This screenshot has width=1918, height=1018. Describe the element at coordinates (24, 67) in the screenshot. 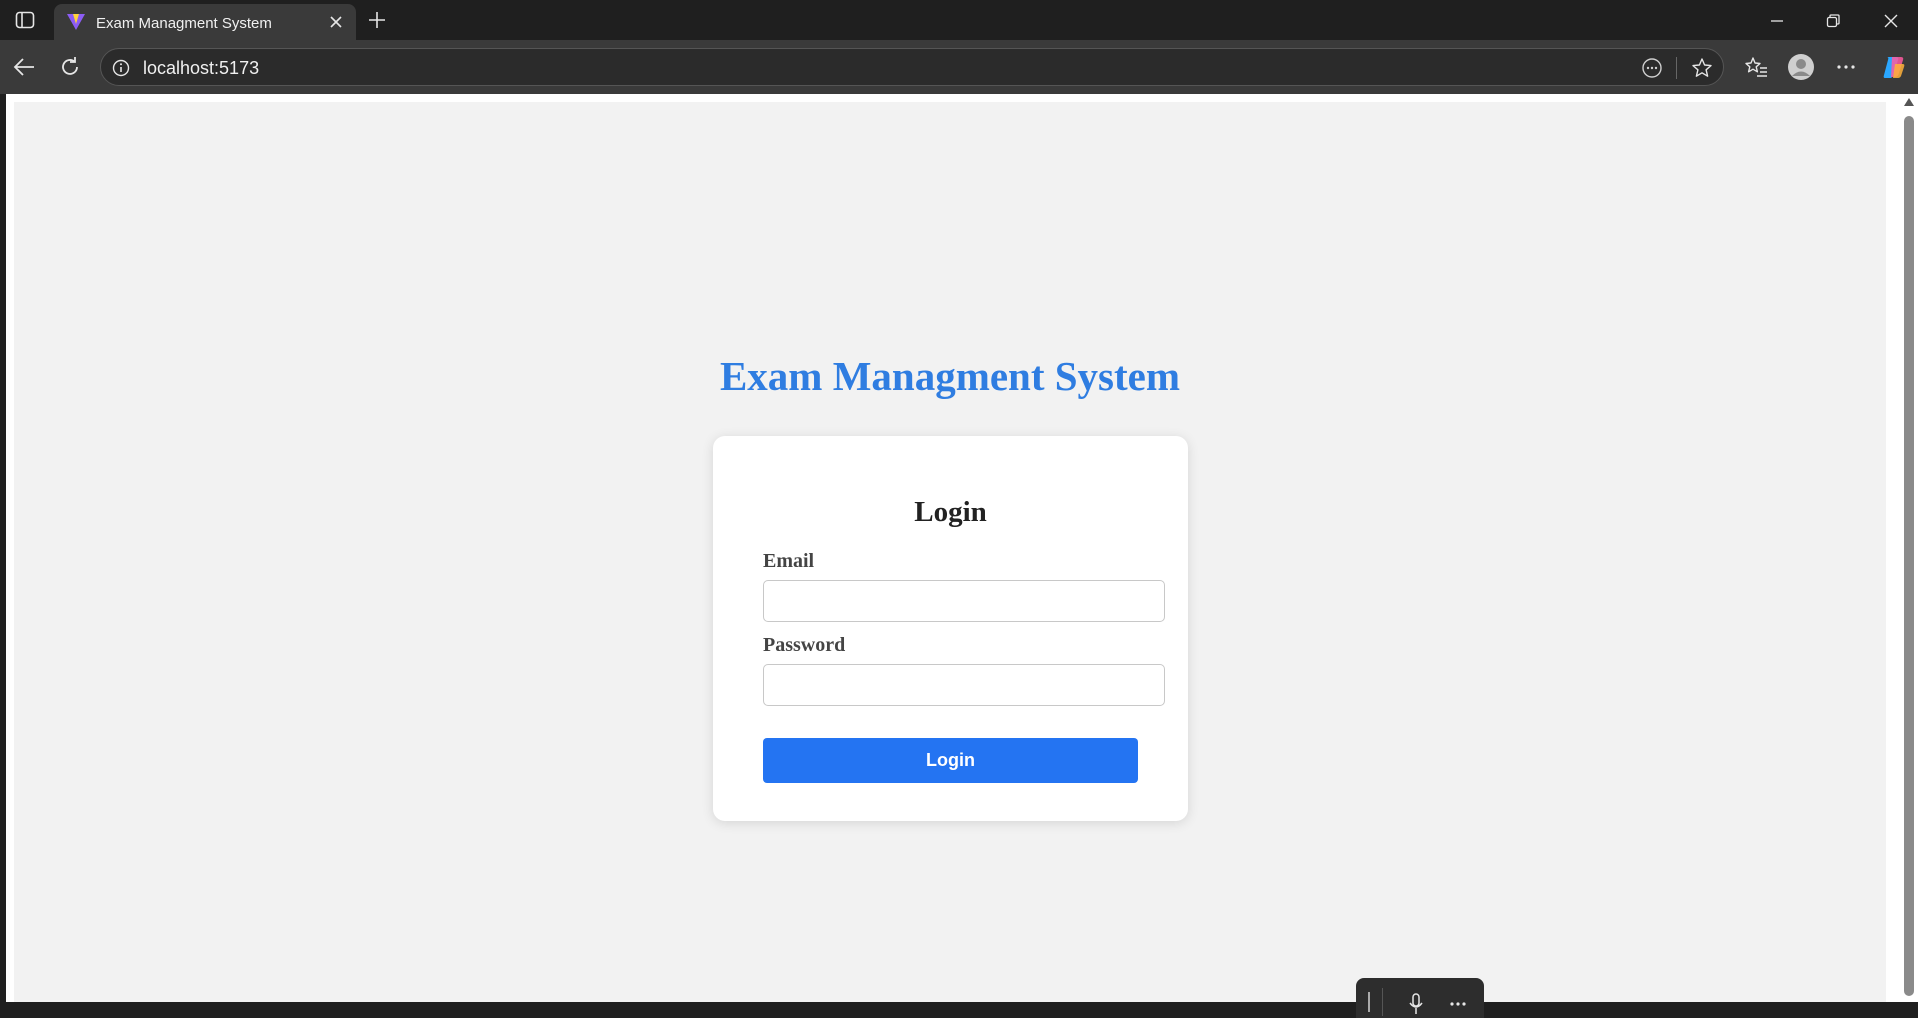

I see `back-icon` at that location.